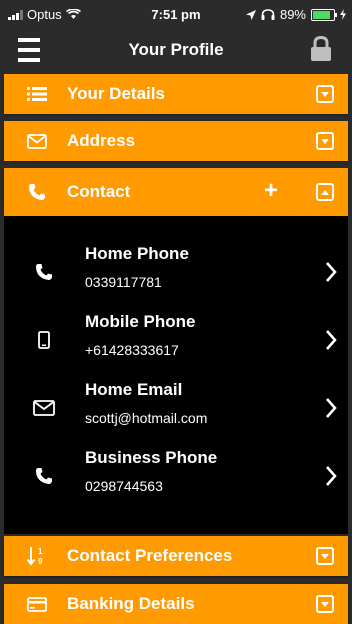 This screenshot has height=624, width=352. What do you see at coordinates (131, 603) in the screenshot?
I see `section-label: Banking Details` at bounding box center [131, 603].